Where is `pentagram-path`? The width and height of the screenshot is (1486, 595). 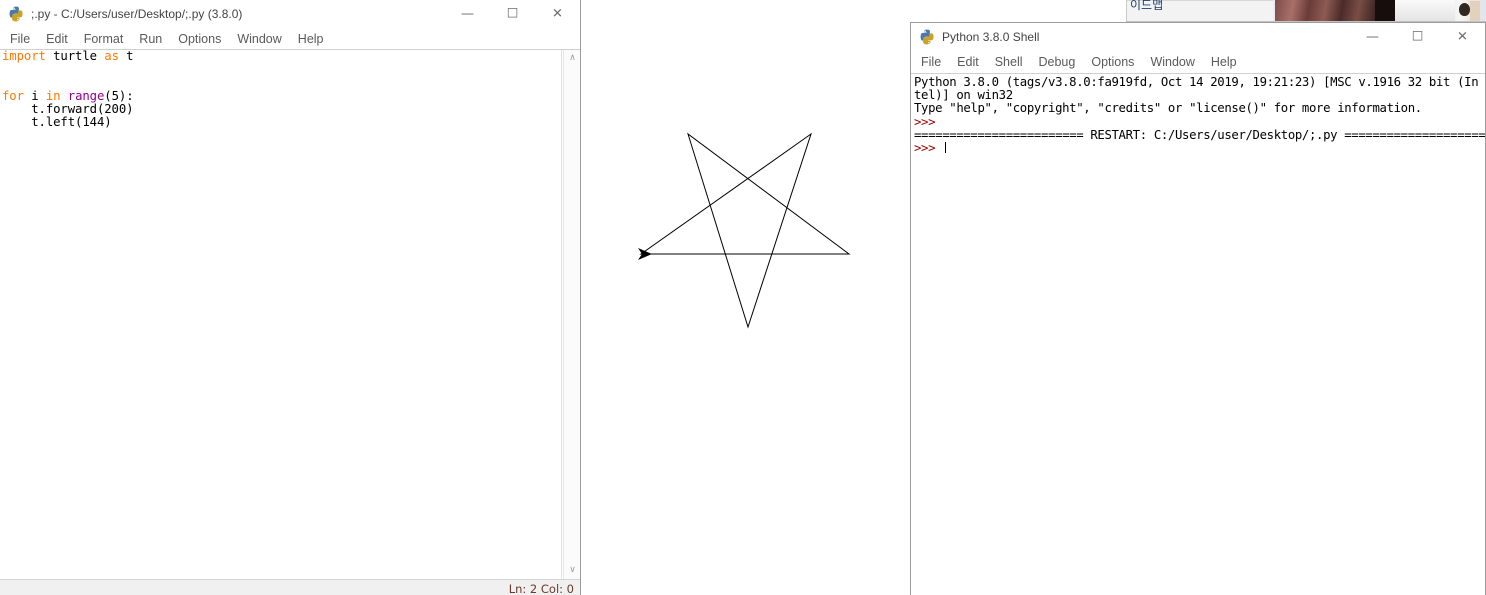 pentagram-path is located at coordinates (745, 230).